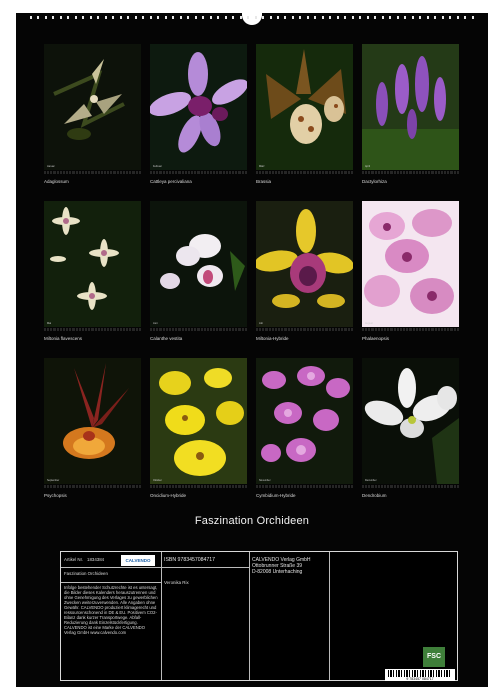  What do you see at coordinates (410, 271) in the screenshot?
I see `month-tile: August Phalaenopsis` at bounding box center [410, 271].